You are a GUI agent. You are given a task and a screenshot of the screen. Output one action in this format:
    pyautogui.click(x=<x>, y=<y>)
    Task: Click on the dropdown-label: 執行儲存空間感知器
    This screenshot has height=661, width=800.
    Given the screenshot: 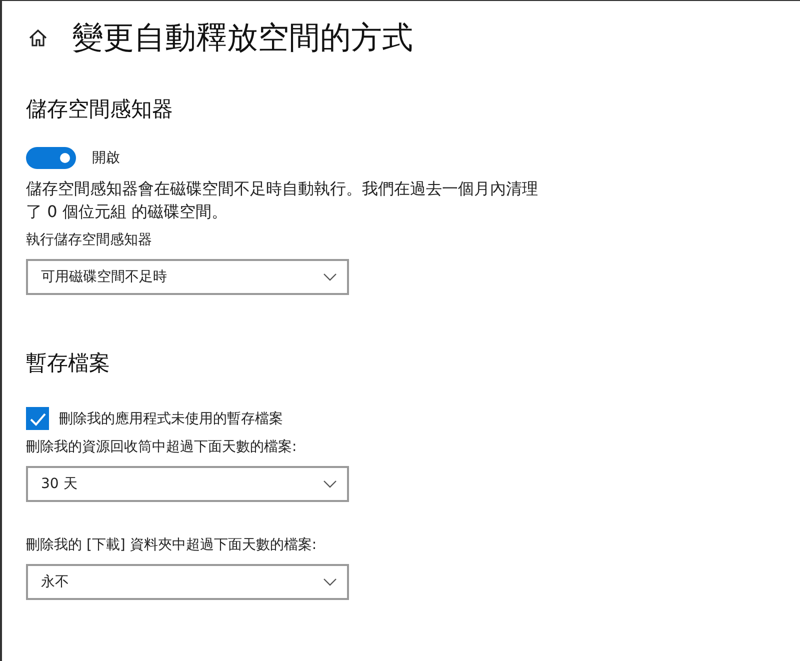 What is the action you would take?
    pyautogui.click(x=89, y=240)
    